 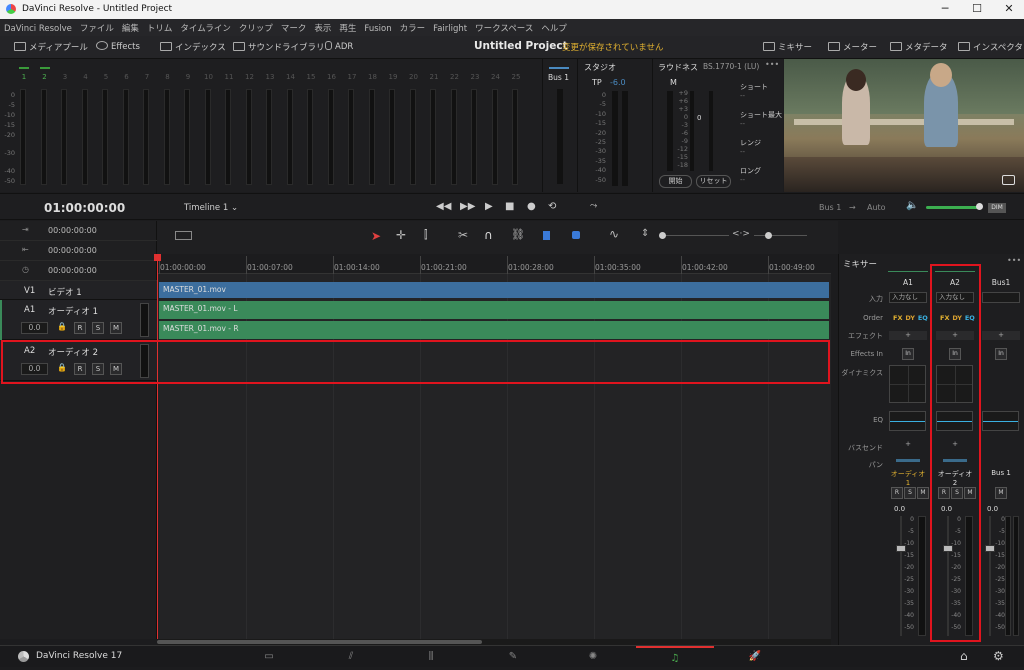 I want to click on home-icon: ⌂, so click(x=964, y=656).